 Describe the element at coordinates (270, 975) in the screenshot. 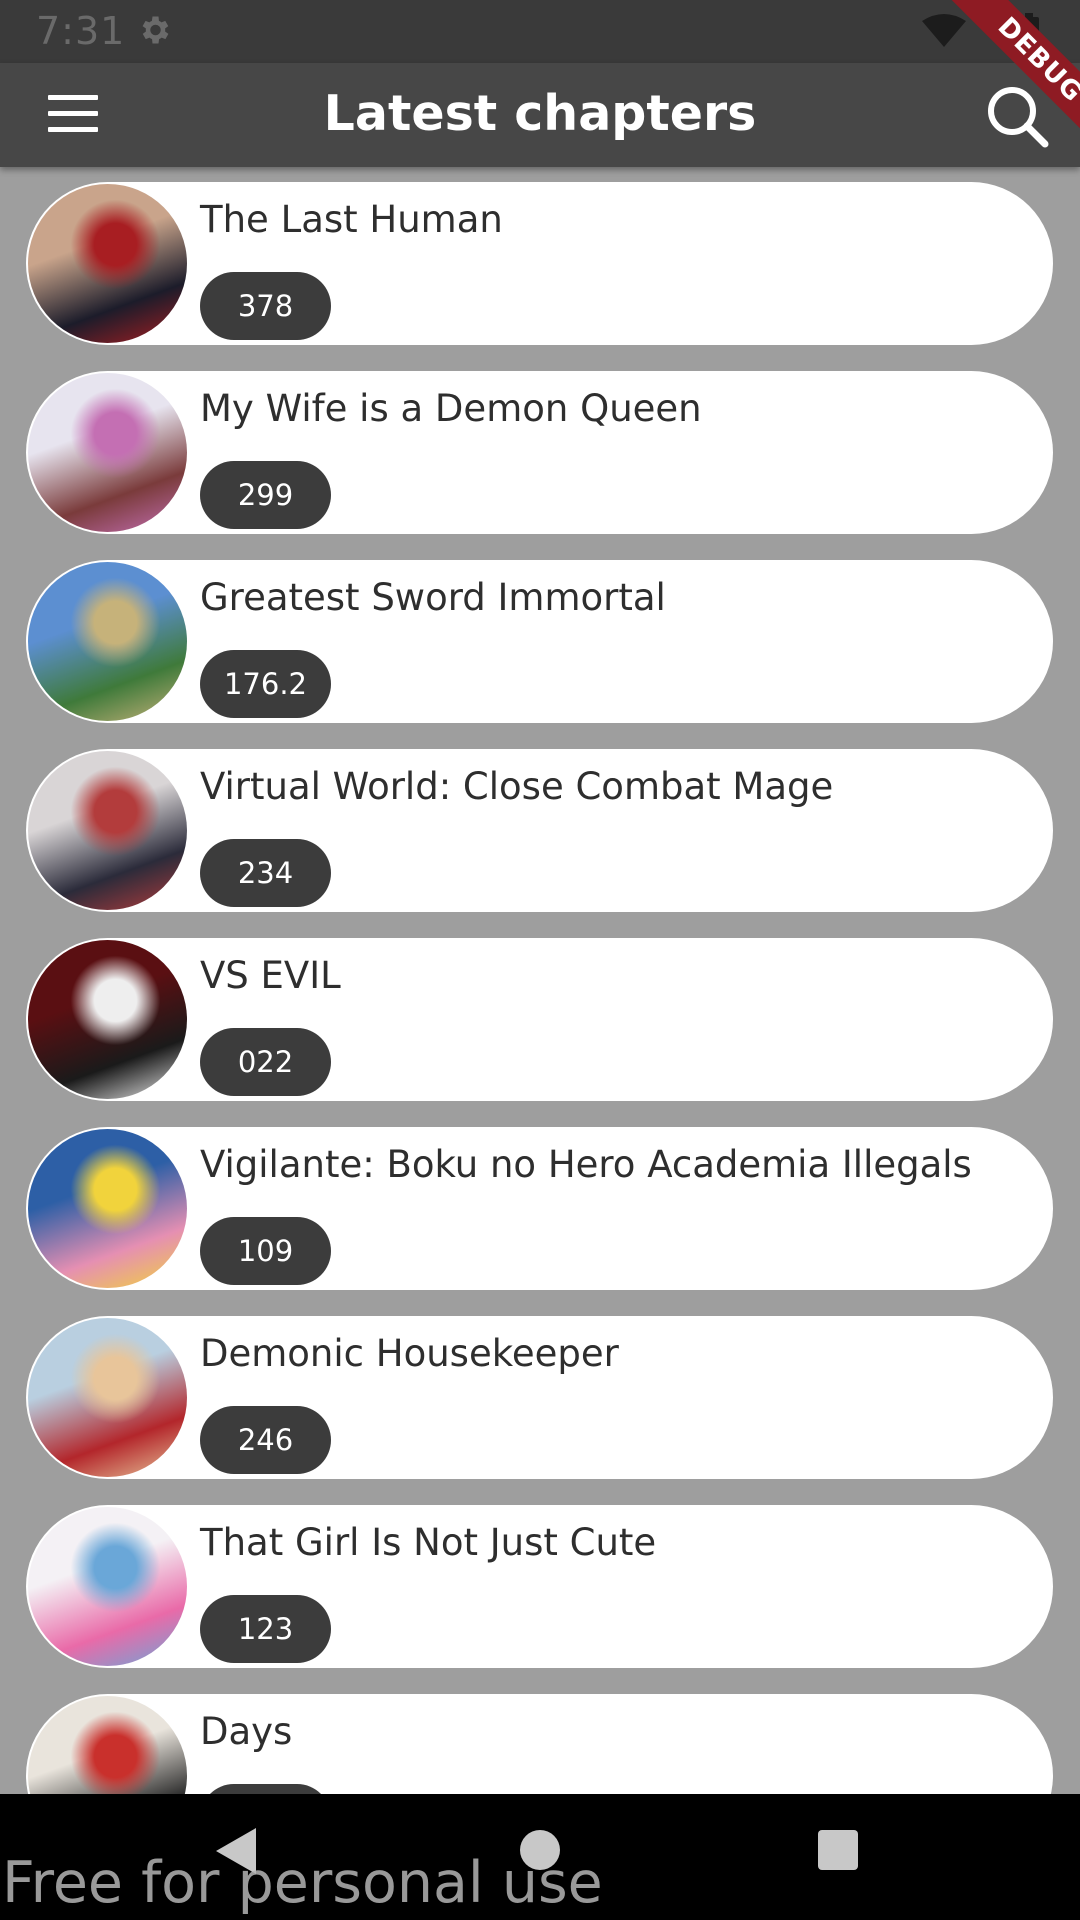

I see `manga-title: VS EVIL` at that location.